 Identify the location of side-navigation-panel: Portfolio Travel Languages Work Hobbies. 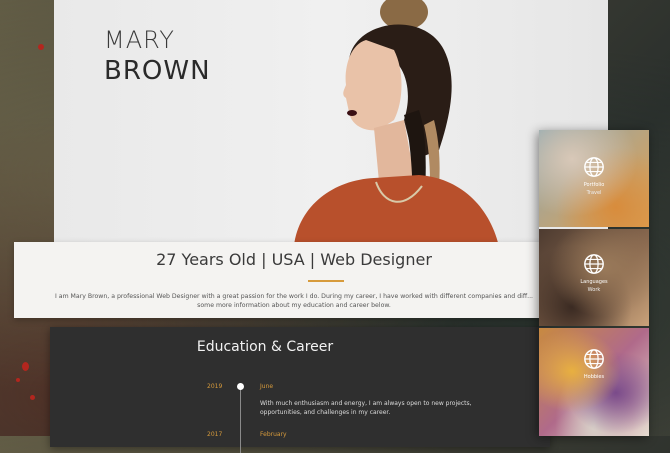
(594, 283).